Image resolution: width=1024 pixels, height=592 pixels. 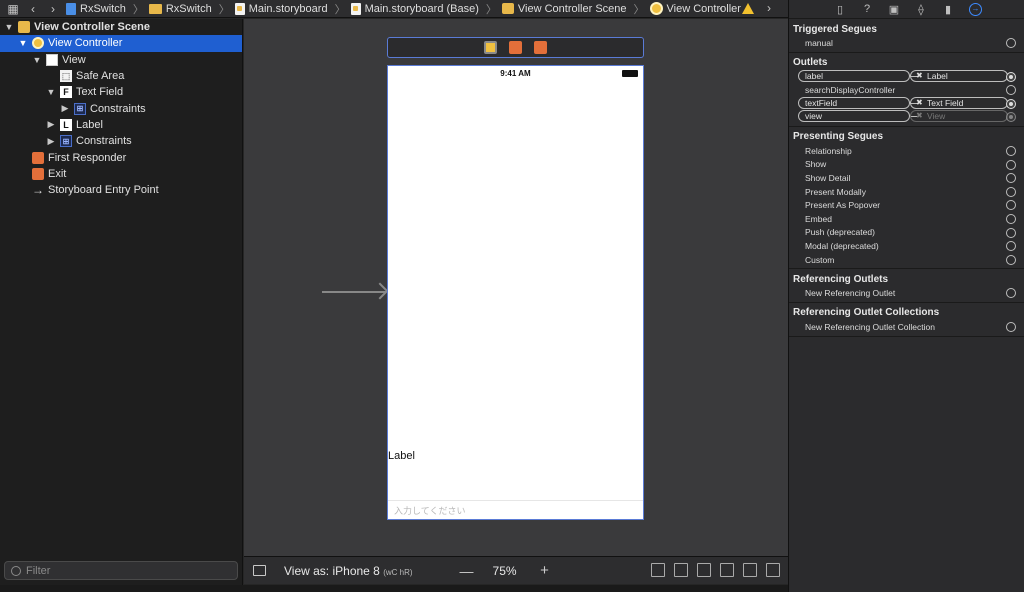 What do you see at coordinates (906, 103) in the screenshot?
I see `outlet-row: textField ✖ Text Field` at bounding box center [906, 103].